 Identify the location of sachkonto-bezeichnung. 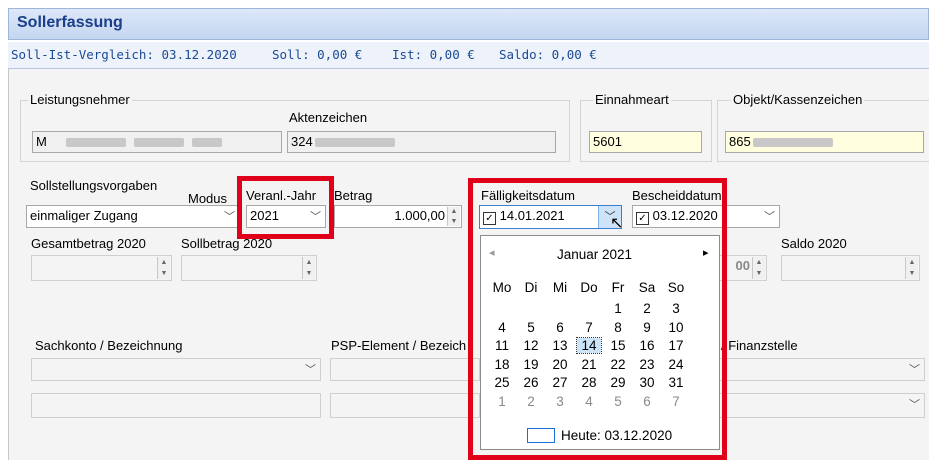
(176, 405).